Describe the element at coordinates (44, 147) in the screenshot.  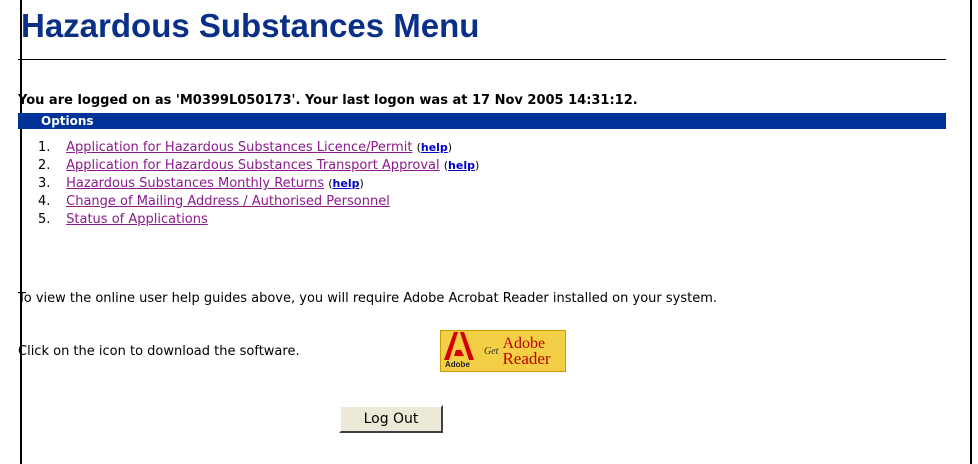
I see `option-number: 1.` at that location.